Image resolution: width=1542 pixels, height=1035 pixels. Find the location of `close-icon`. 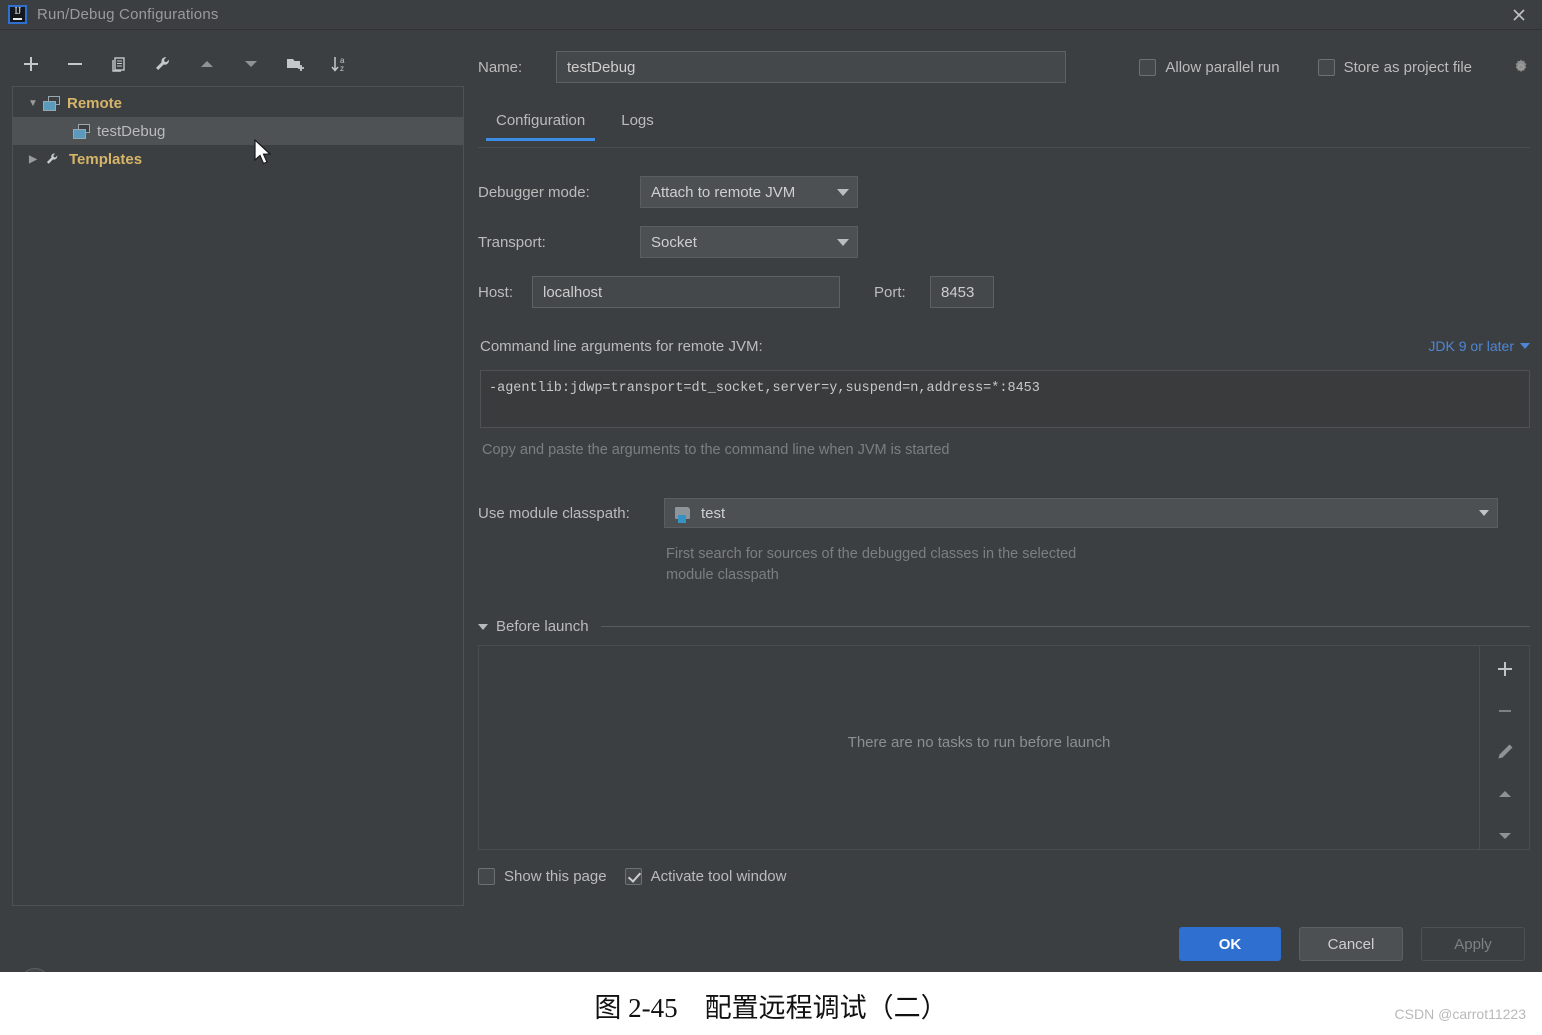

close-icon is located at coordinates (1519, 15).